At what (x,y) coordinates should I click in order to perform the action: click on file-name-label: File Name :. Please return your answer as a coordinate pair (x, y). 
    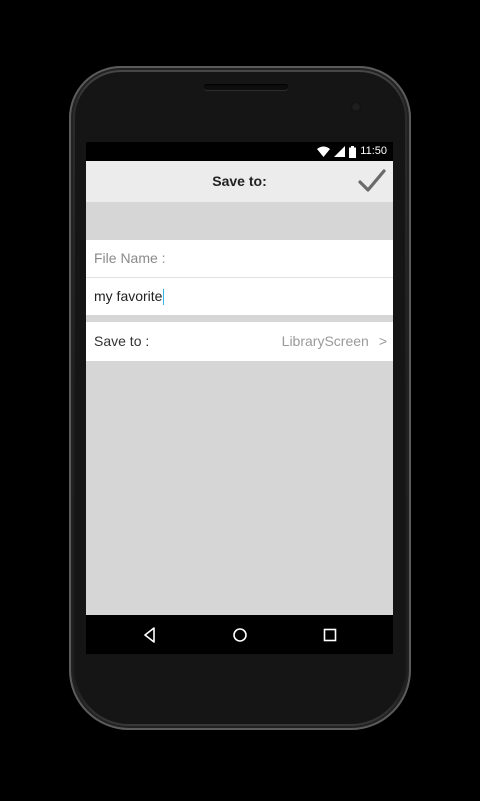
    Looking at the image, I should click on (130, 258).